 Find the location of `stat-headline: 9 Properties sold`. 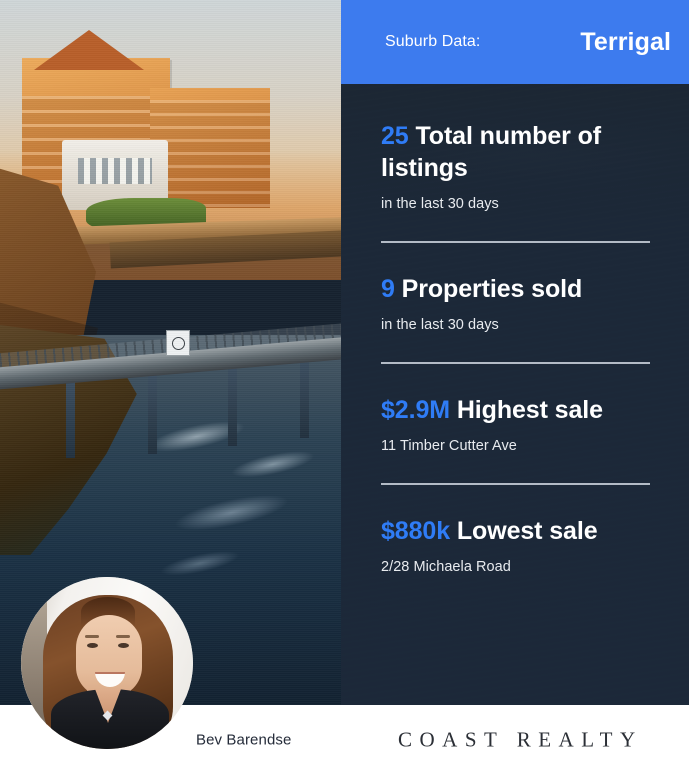

stat-headline: 9 Properties sold is located at coordinates (515, 289).